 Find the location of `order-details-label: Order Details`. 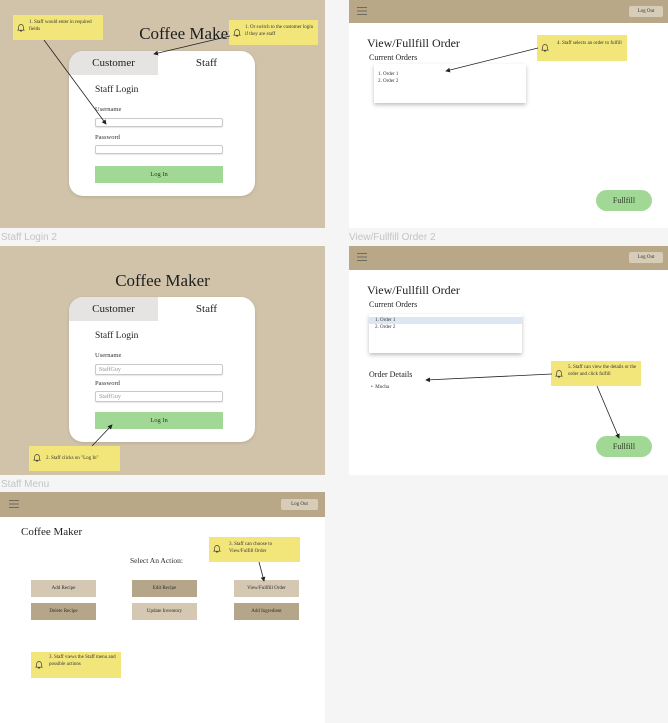

order-details-label: Order Details is located at coordinates (391, 374).